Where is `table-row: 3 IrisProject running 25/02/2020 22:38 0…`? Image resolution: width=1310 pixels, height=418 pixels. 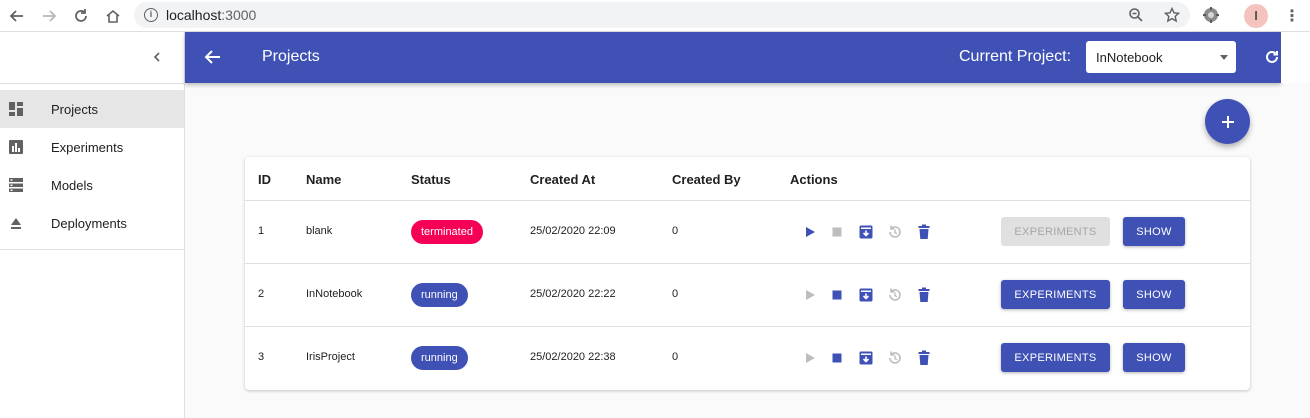 table-row: 3 IrisProject running 25/02/2020 22:38 0… is located at coordinates (747, 358).